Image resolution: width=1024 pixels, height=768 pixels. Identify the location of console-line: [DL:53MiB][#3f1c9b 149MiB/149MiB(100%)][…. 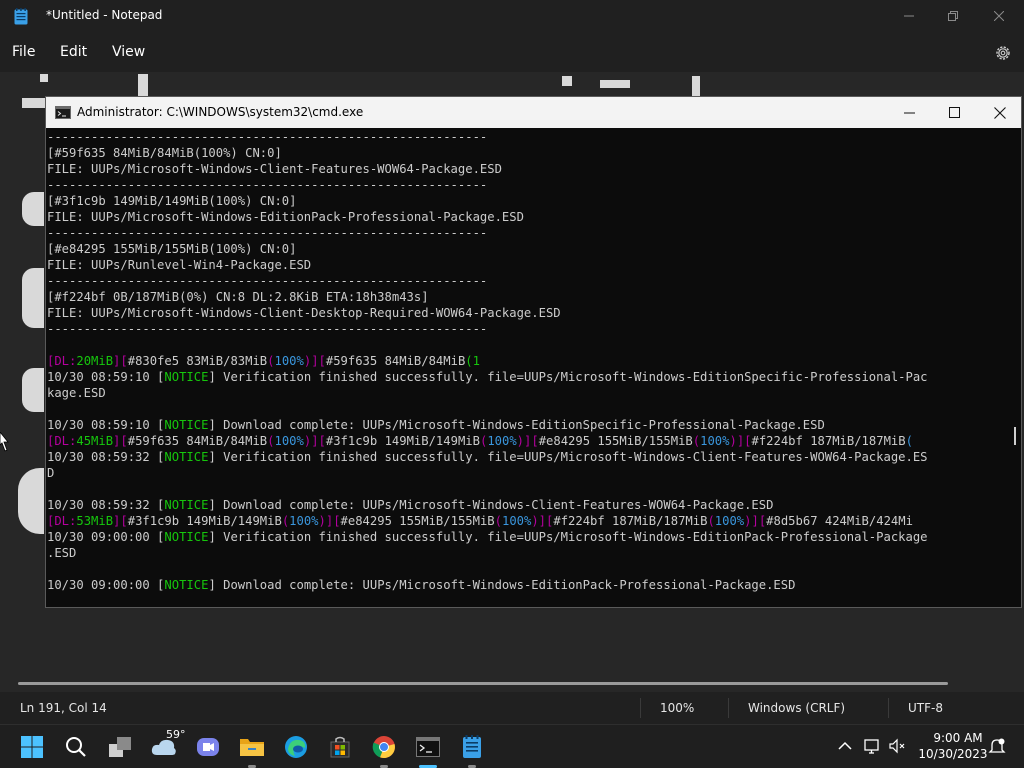
(480, 521).